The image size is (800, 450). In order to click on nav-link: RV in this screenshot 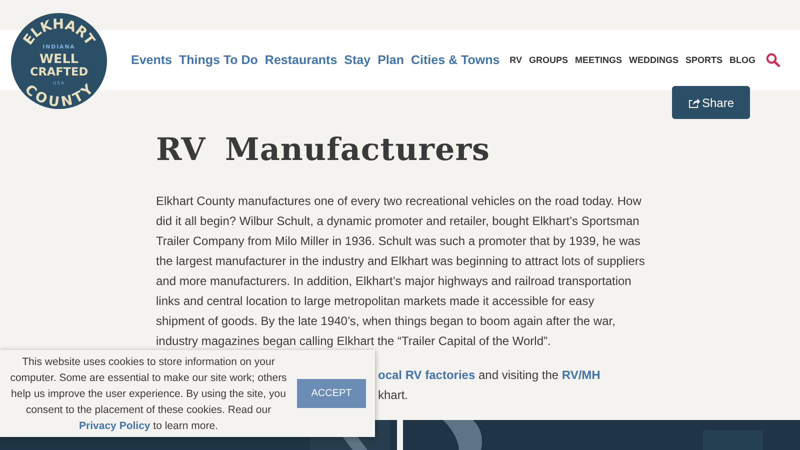, I will do `click(516, 60)`.